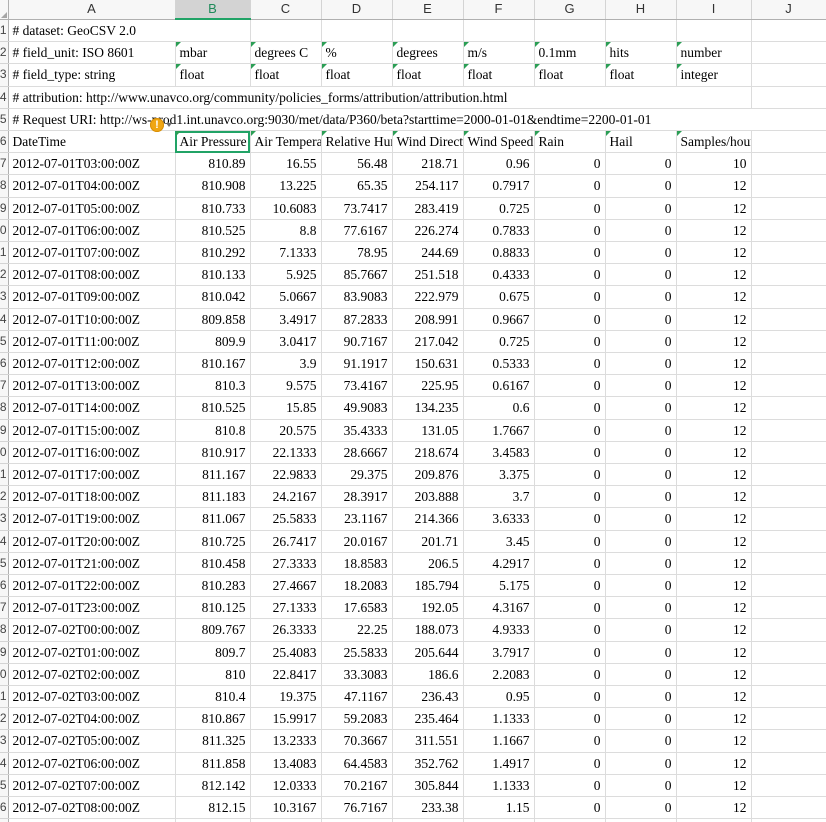 This screenshot has width=826, height=822. I want to click on cell-air-temperature: 3.9, so click(286, 364).